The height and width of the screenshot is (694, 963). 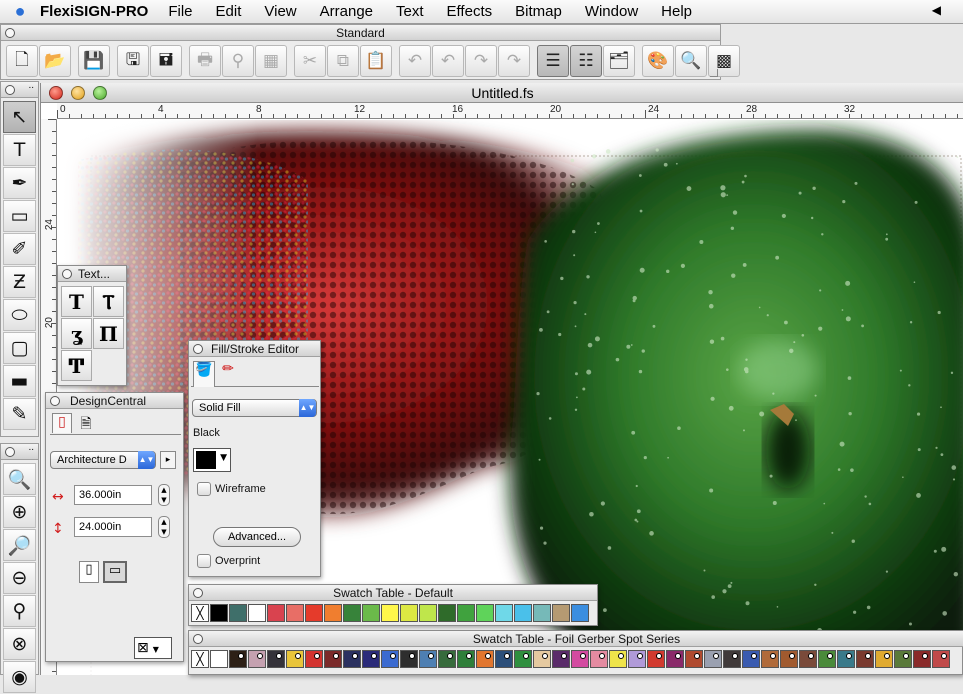 I want to click on copy-button: ⧉, so click(x=343, y=61).